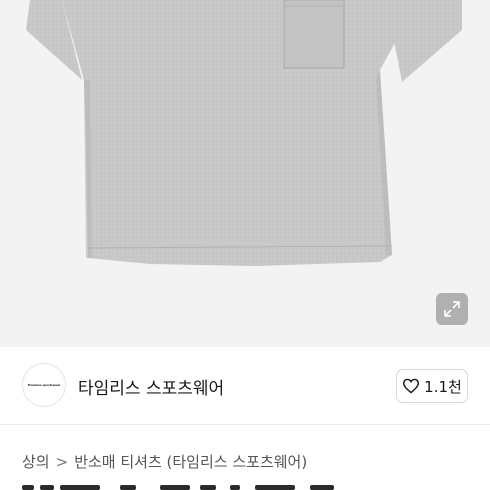 This screenshot has width=490, height=490. Describe the element at coordinates (151, 386) in the screenshot. I see `store-name: 타임리스 스포츠웨어` at that location.